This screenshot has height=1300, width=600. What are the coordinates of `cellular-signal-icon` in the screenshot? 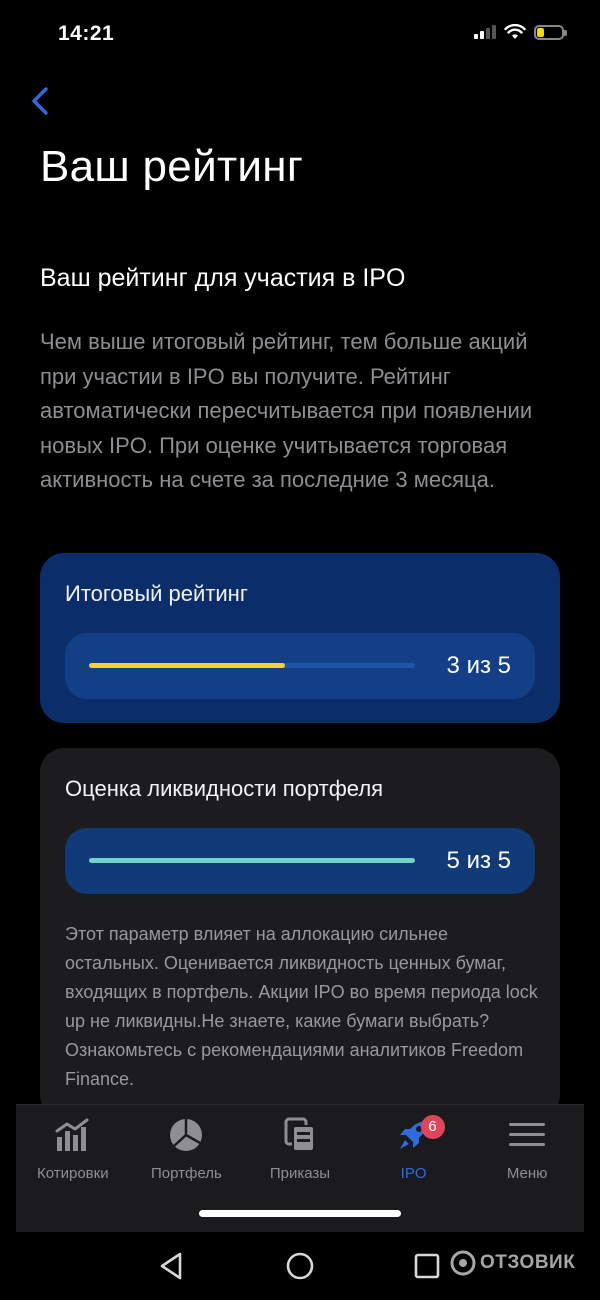 It's located at (485, 32).